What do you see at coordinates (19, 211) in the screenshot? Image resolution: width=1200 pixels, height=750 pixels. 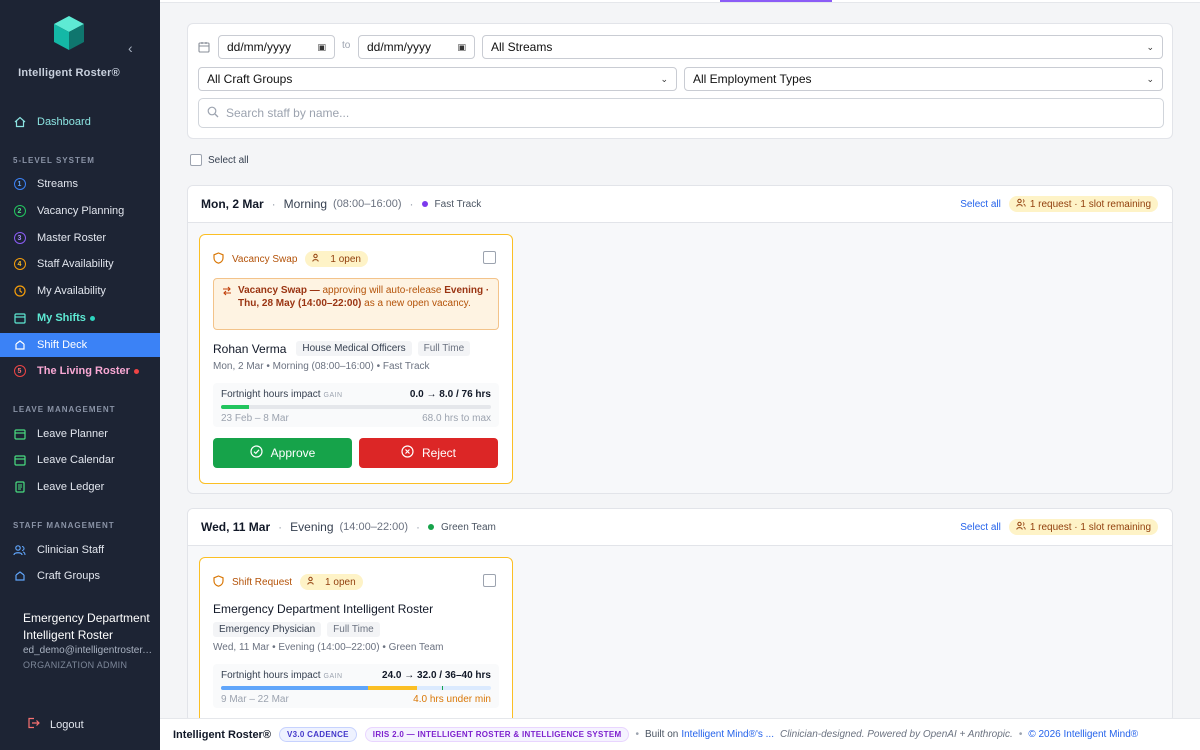 I see `step-2-icon: 2` at bounding box center [19, 211].